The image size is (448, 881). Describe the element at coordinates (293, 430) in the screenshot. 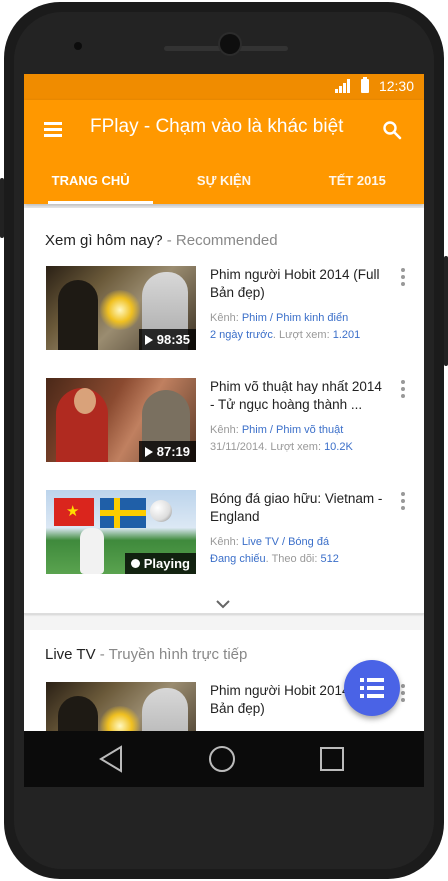

I see `channel-link: Phim / Phim võ thuật` at that location.